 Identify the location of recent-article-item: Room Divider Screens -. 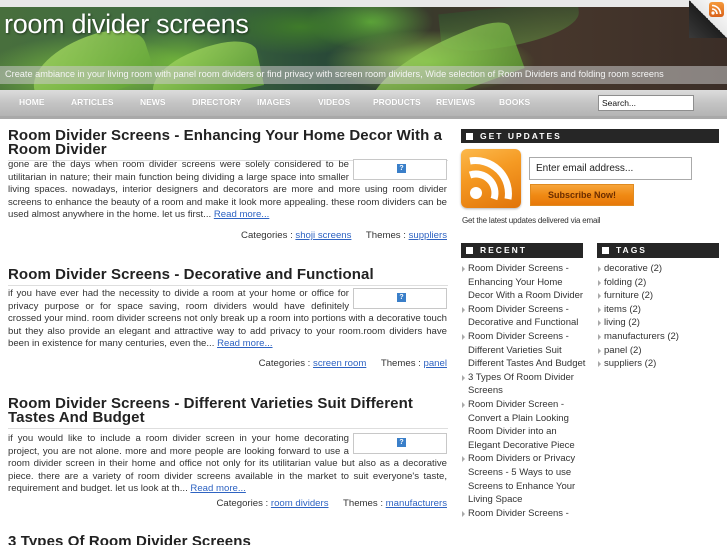
(524, 514).